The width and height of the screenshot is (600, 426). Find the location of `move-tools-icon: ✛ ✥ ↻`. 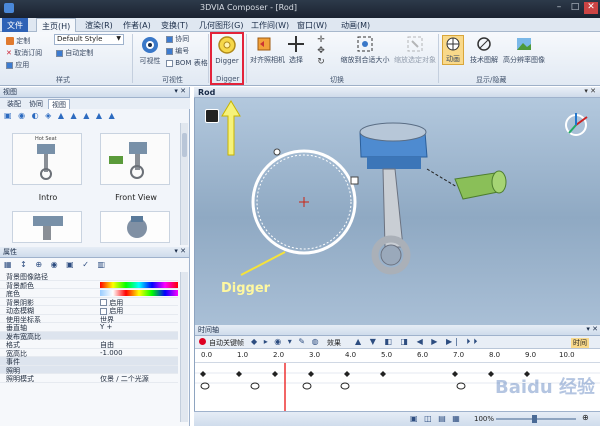

move-tools-icon: ✛ ✥ ↻ is located at coordinates (321, 53).